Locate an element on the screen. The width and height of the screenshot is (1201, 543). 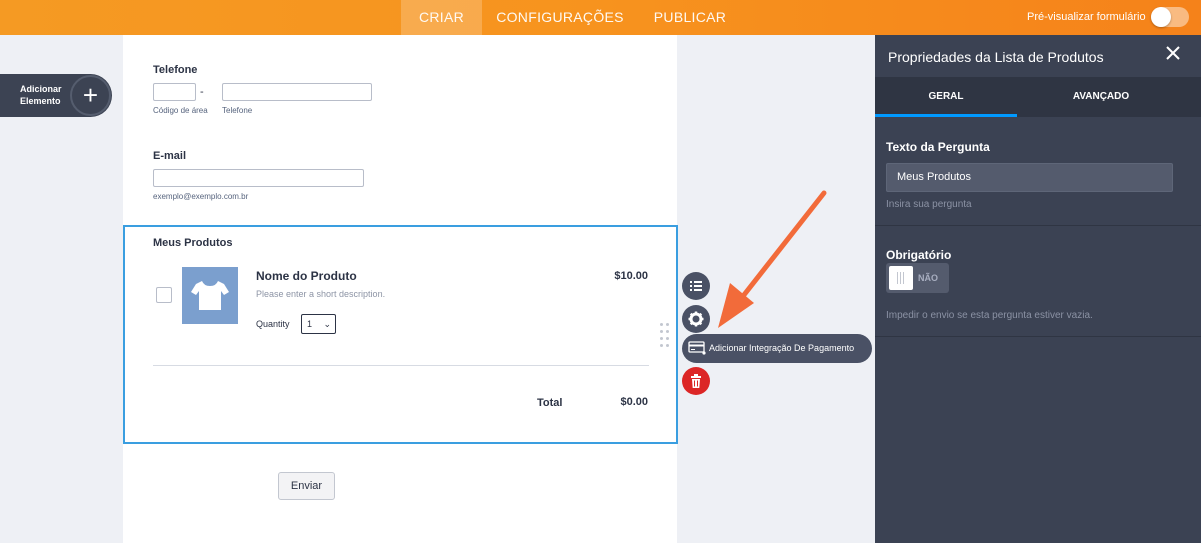
product-price: $10.00 is located at coordinates (631, 276).